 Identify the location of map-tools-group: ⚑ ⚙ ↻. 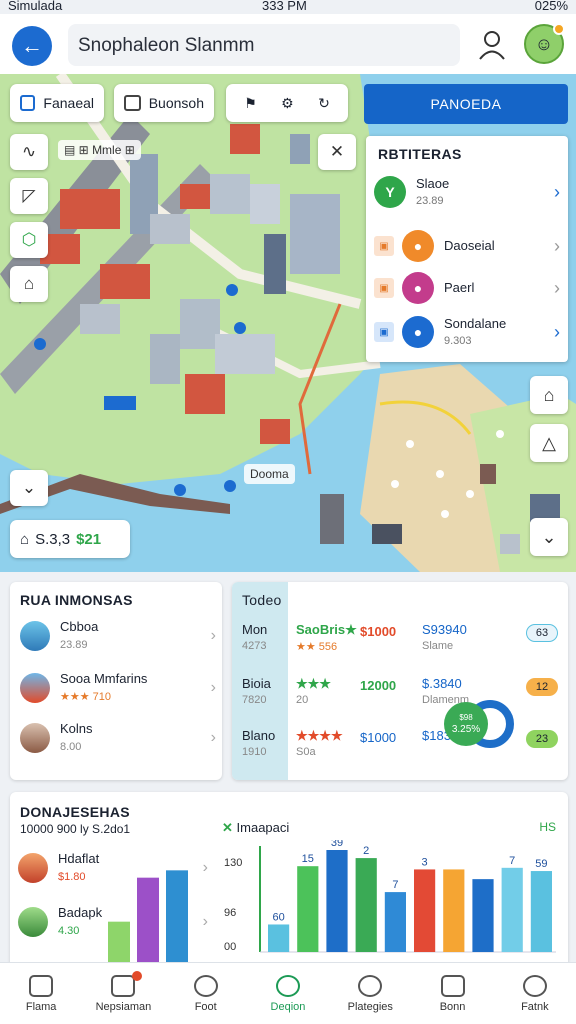
(287, 103).